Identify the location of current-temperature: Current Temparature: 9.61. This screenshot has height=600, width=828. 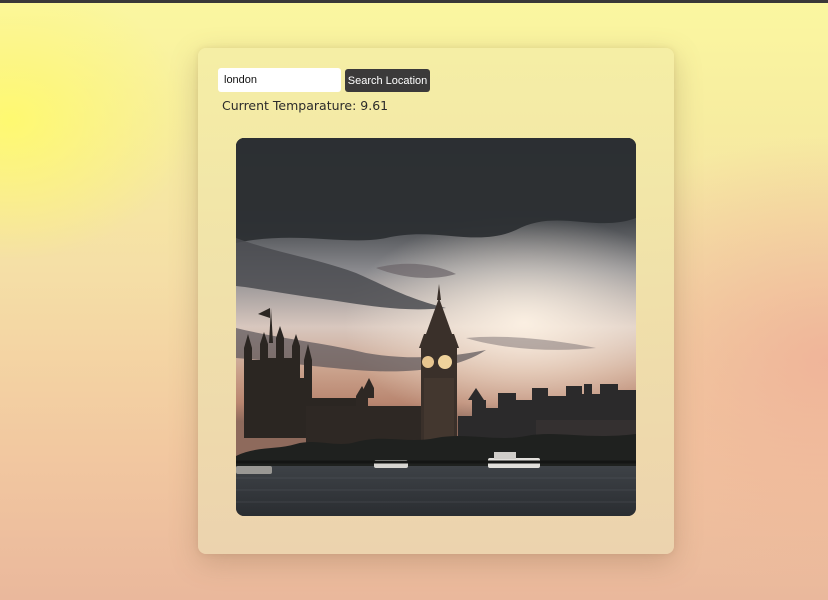
(305, 105).